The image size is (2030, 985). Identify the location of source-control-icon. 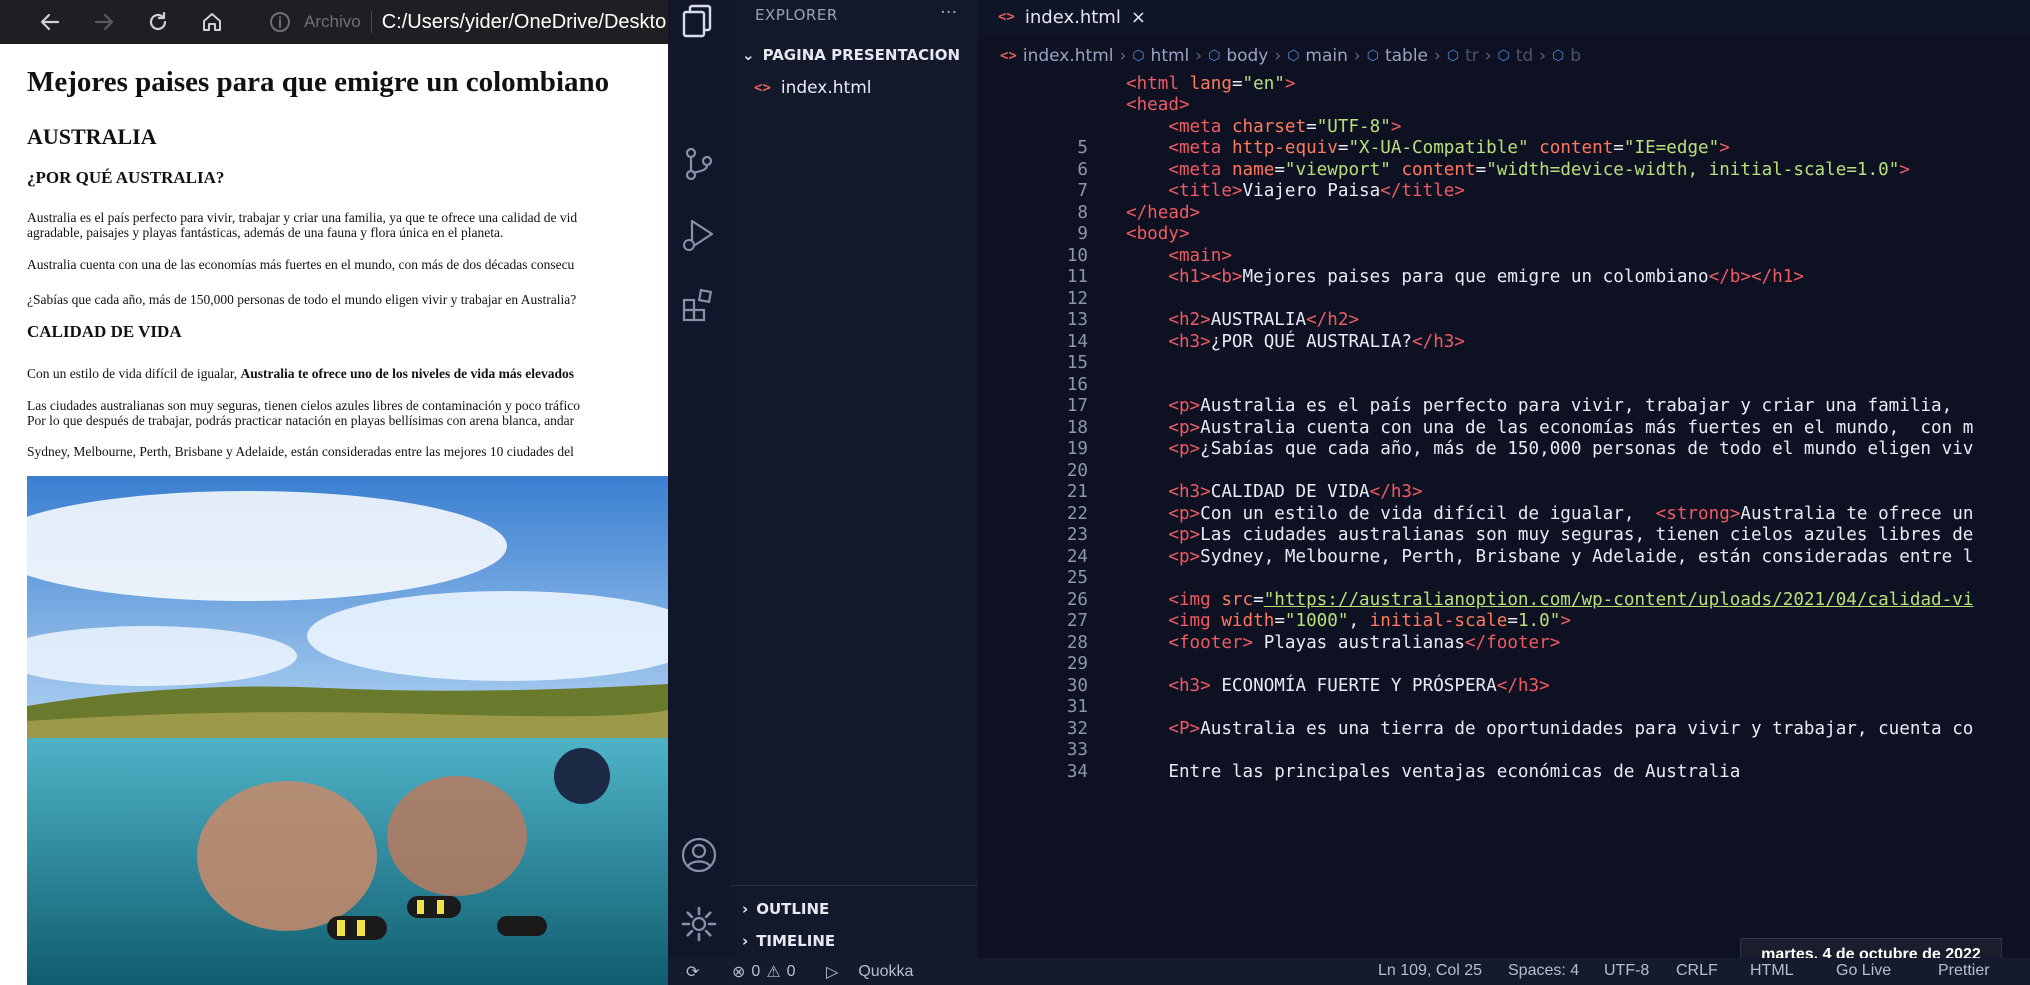
(699, 164).